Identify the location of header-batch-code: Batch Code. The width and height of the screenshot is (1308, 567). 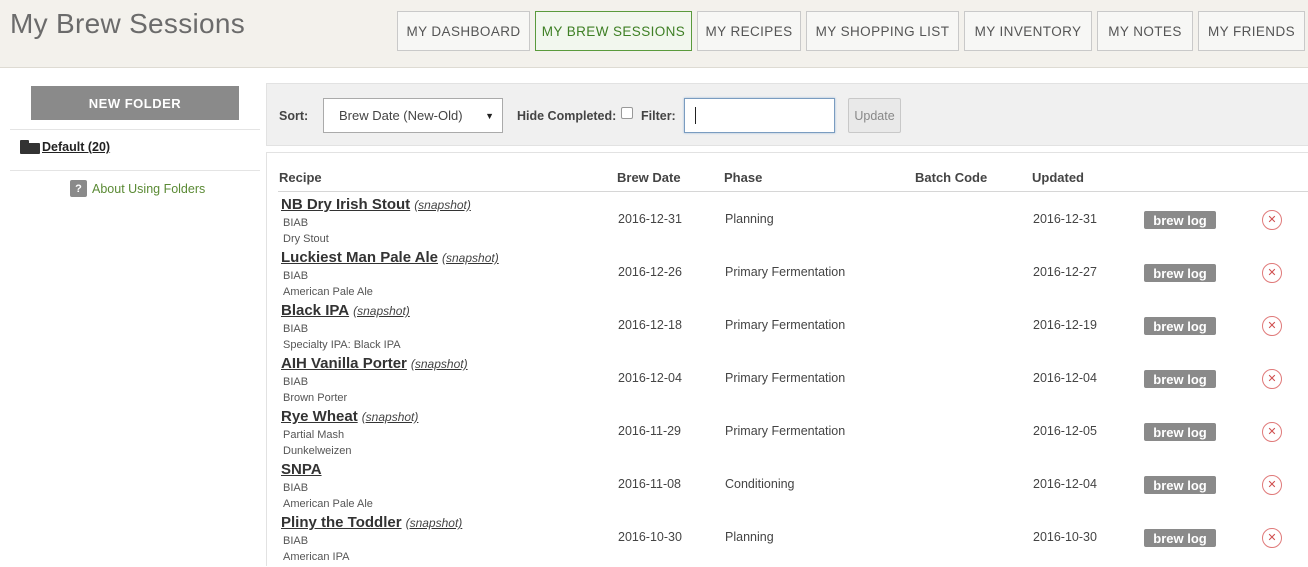
(951, 177).